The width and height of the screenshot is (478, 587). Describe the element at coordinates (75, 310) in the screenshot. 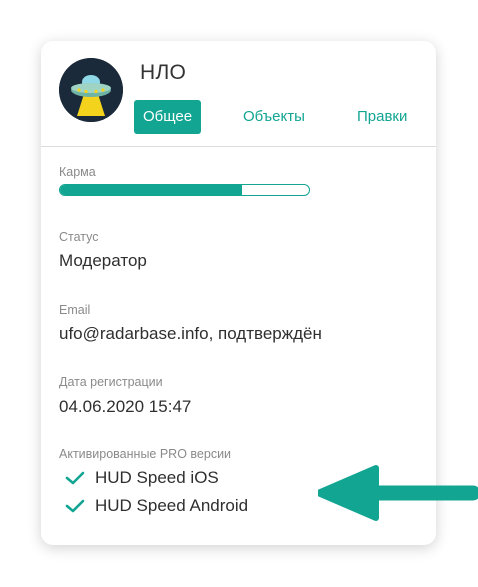

I see `email-label: Email` at that location.